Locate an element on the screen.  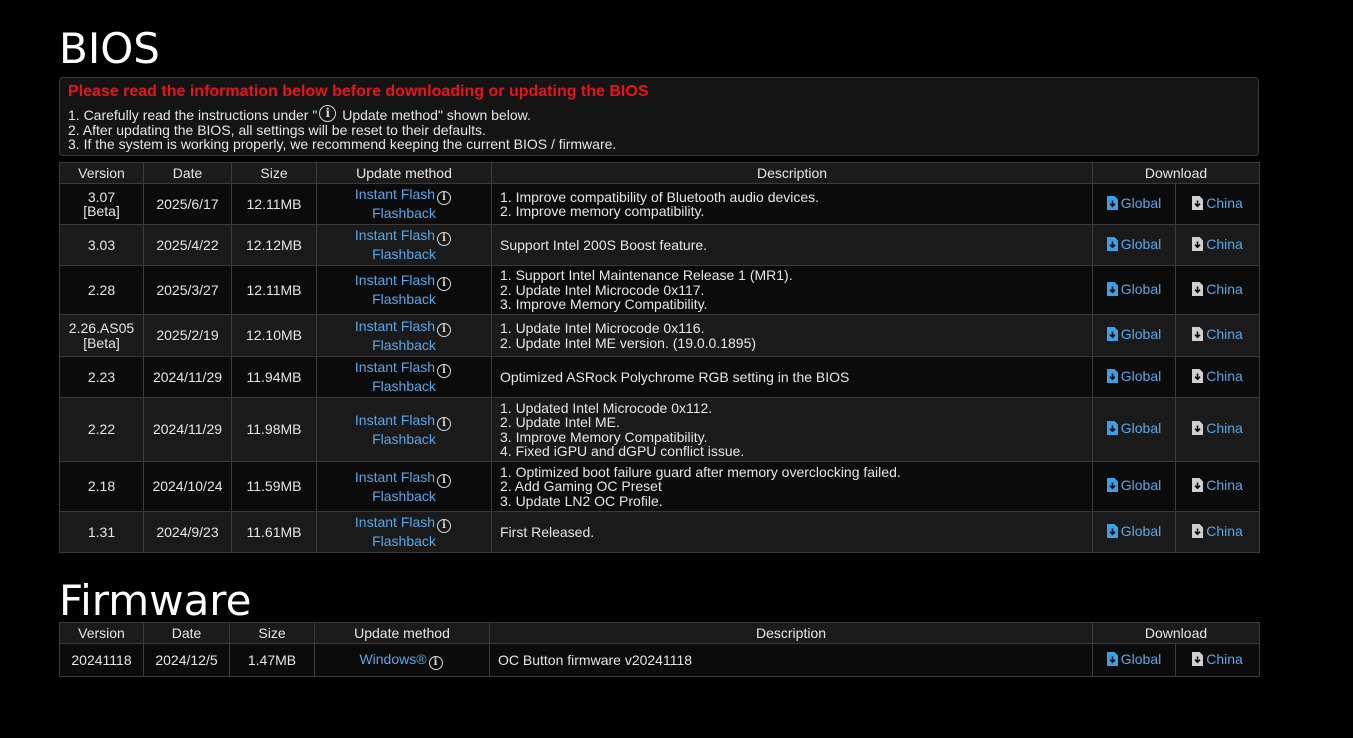
bios-header-description: Description is located at coordinates (792, 173).